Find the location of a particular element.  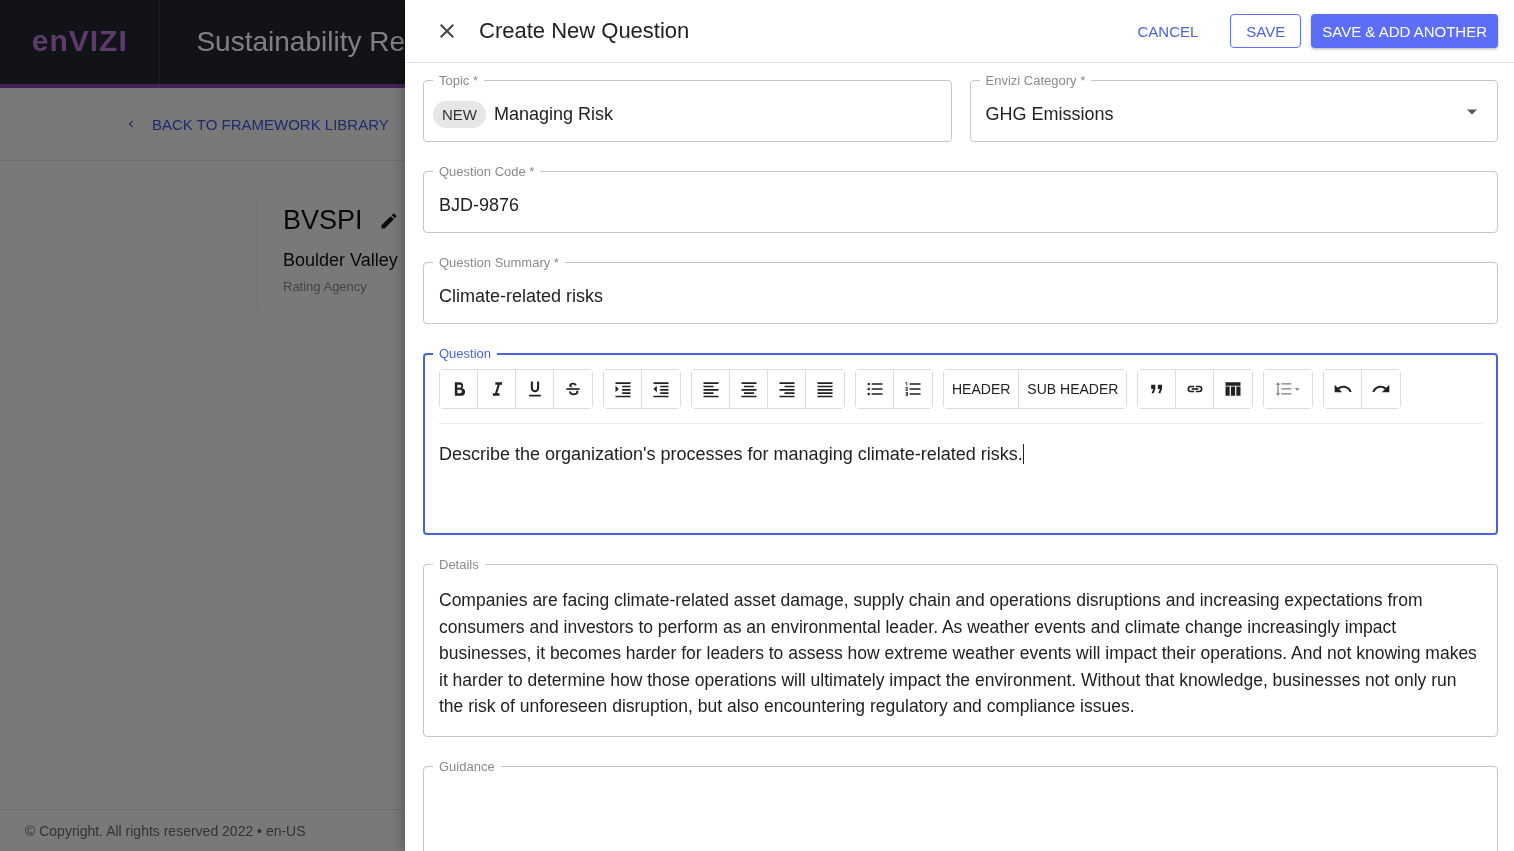

justify-icon is located at coordinates (825, 389).